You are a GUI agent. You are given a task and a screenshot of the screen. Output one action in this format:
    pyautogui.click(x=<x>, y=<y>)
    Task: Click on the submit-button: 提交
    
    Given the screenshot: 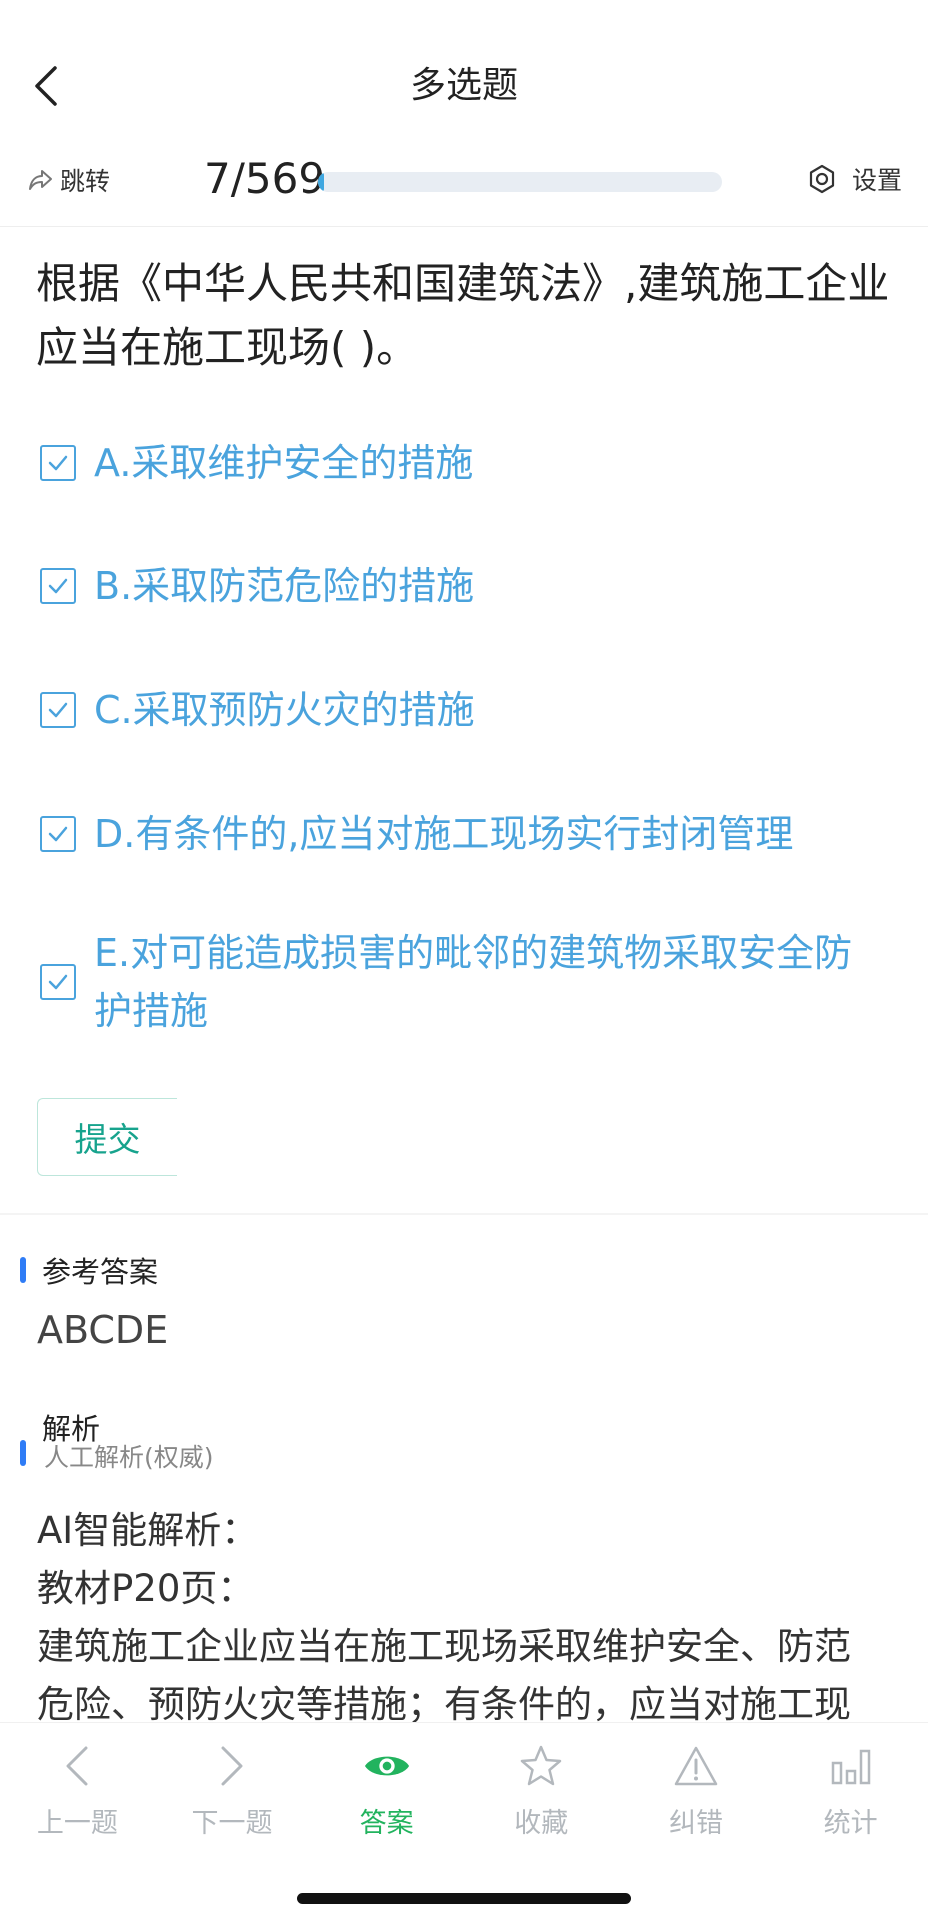 What is the action you would take?
    pyautogui.click(x=107, y=1137)
    